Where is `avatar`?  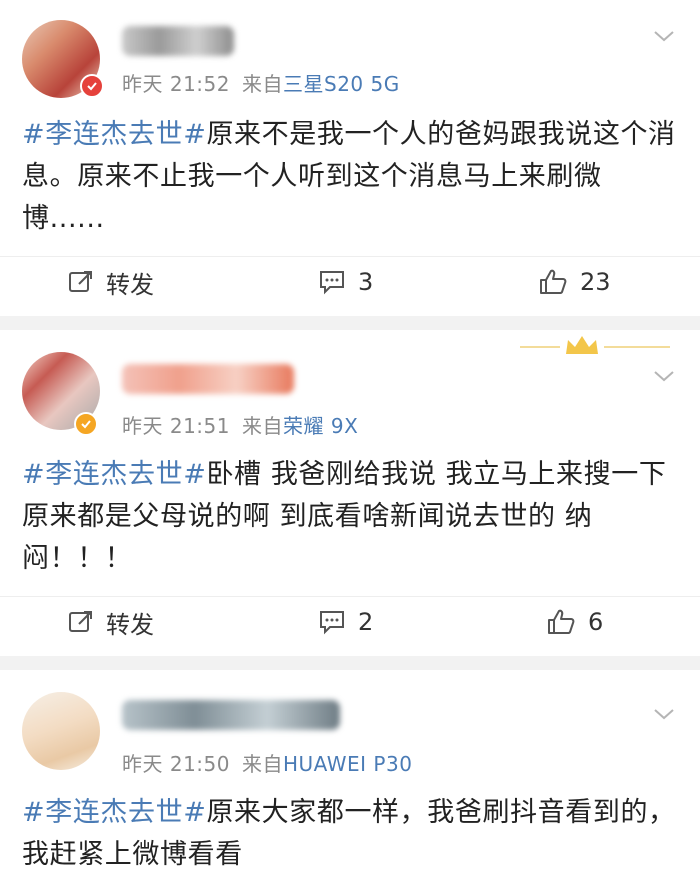 avatar is located at coordinates (61, 731).